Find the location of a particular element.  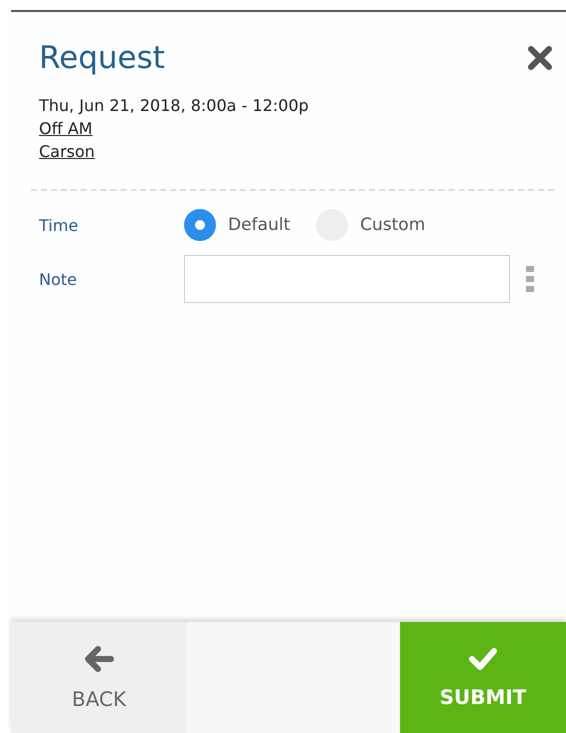

field-label: Time is located at coordinates (59, 225).